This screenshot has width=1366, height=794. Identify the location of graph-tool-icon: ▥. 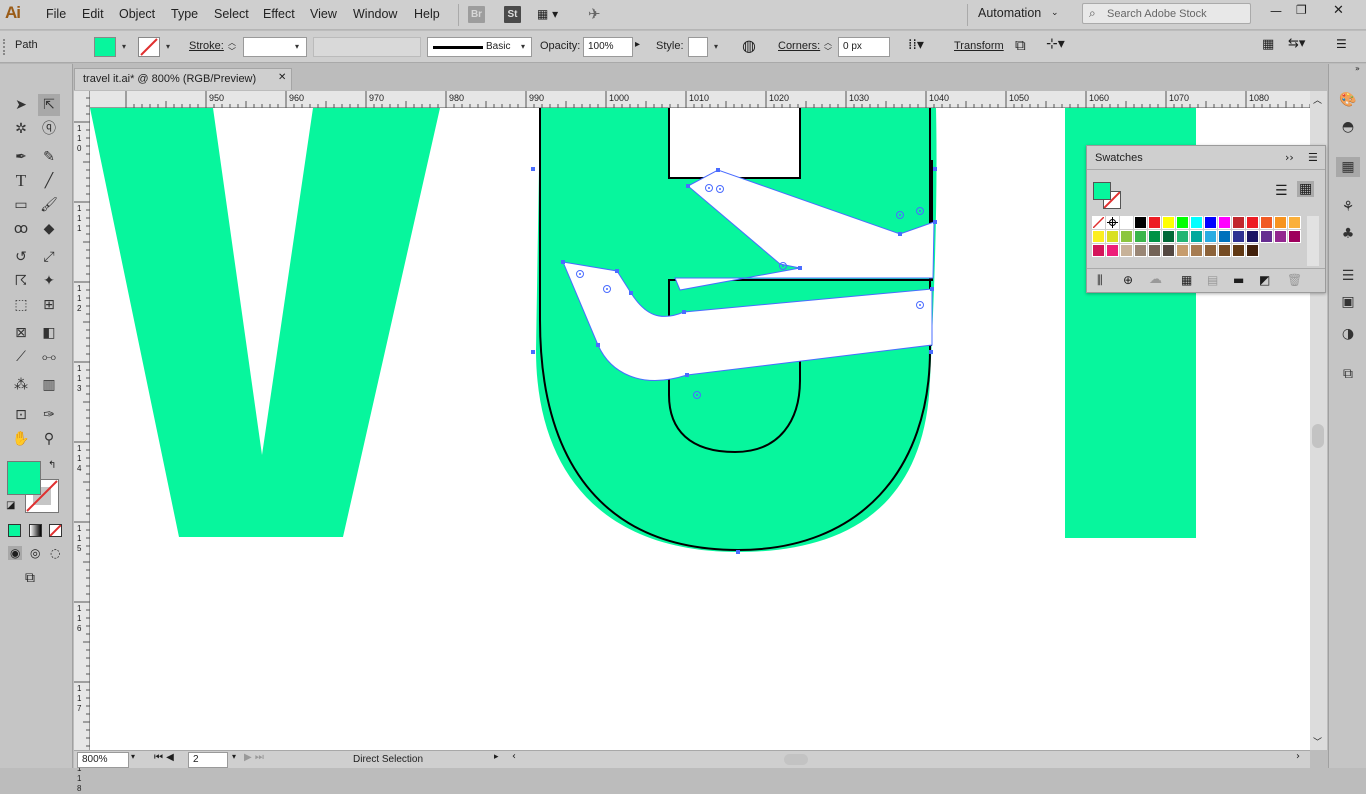
(49, 385).